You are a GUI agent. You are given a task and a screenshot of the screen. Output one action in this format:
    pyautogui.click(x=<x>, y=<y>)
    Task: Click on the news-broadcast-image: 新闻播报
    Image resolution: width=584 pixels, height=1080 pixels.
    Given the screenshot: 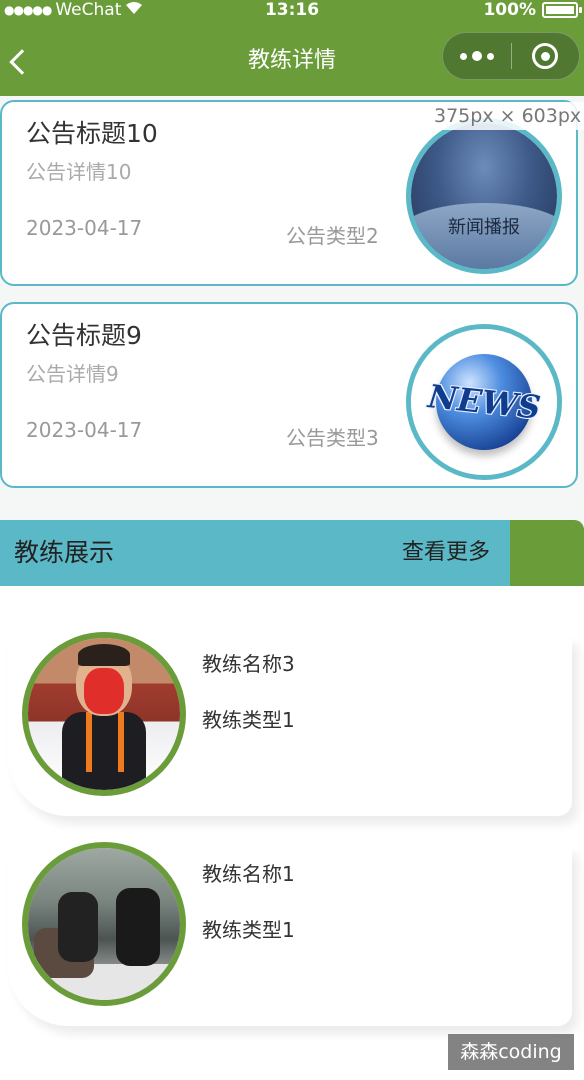 What is the action you would take?
    pyautogui.click(x=484, y=196)
    